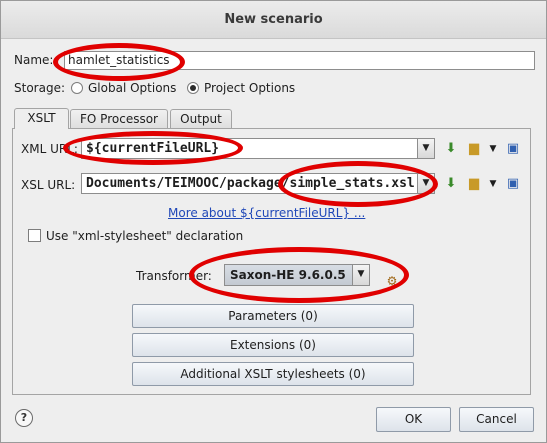  Describe the element at coordinates (193, 88) in the screenshot. I see `project-options-radio` at that location.